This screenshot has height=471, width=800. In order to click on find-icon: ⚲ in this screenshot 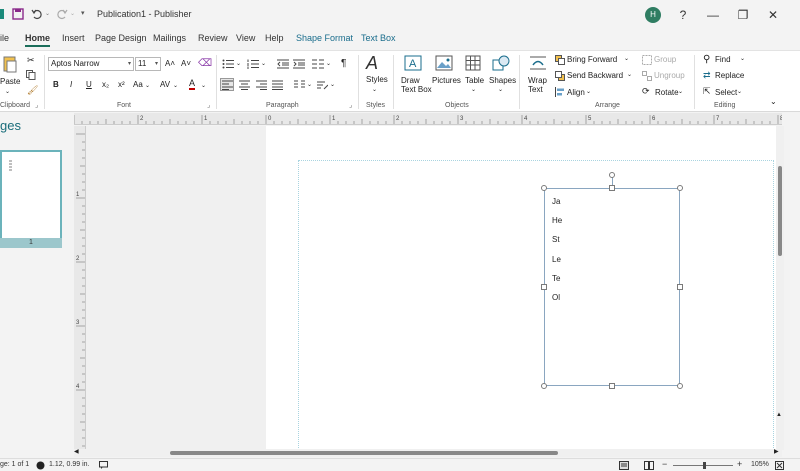, I will do `click(706, 59)`.